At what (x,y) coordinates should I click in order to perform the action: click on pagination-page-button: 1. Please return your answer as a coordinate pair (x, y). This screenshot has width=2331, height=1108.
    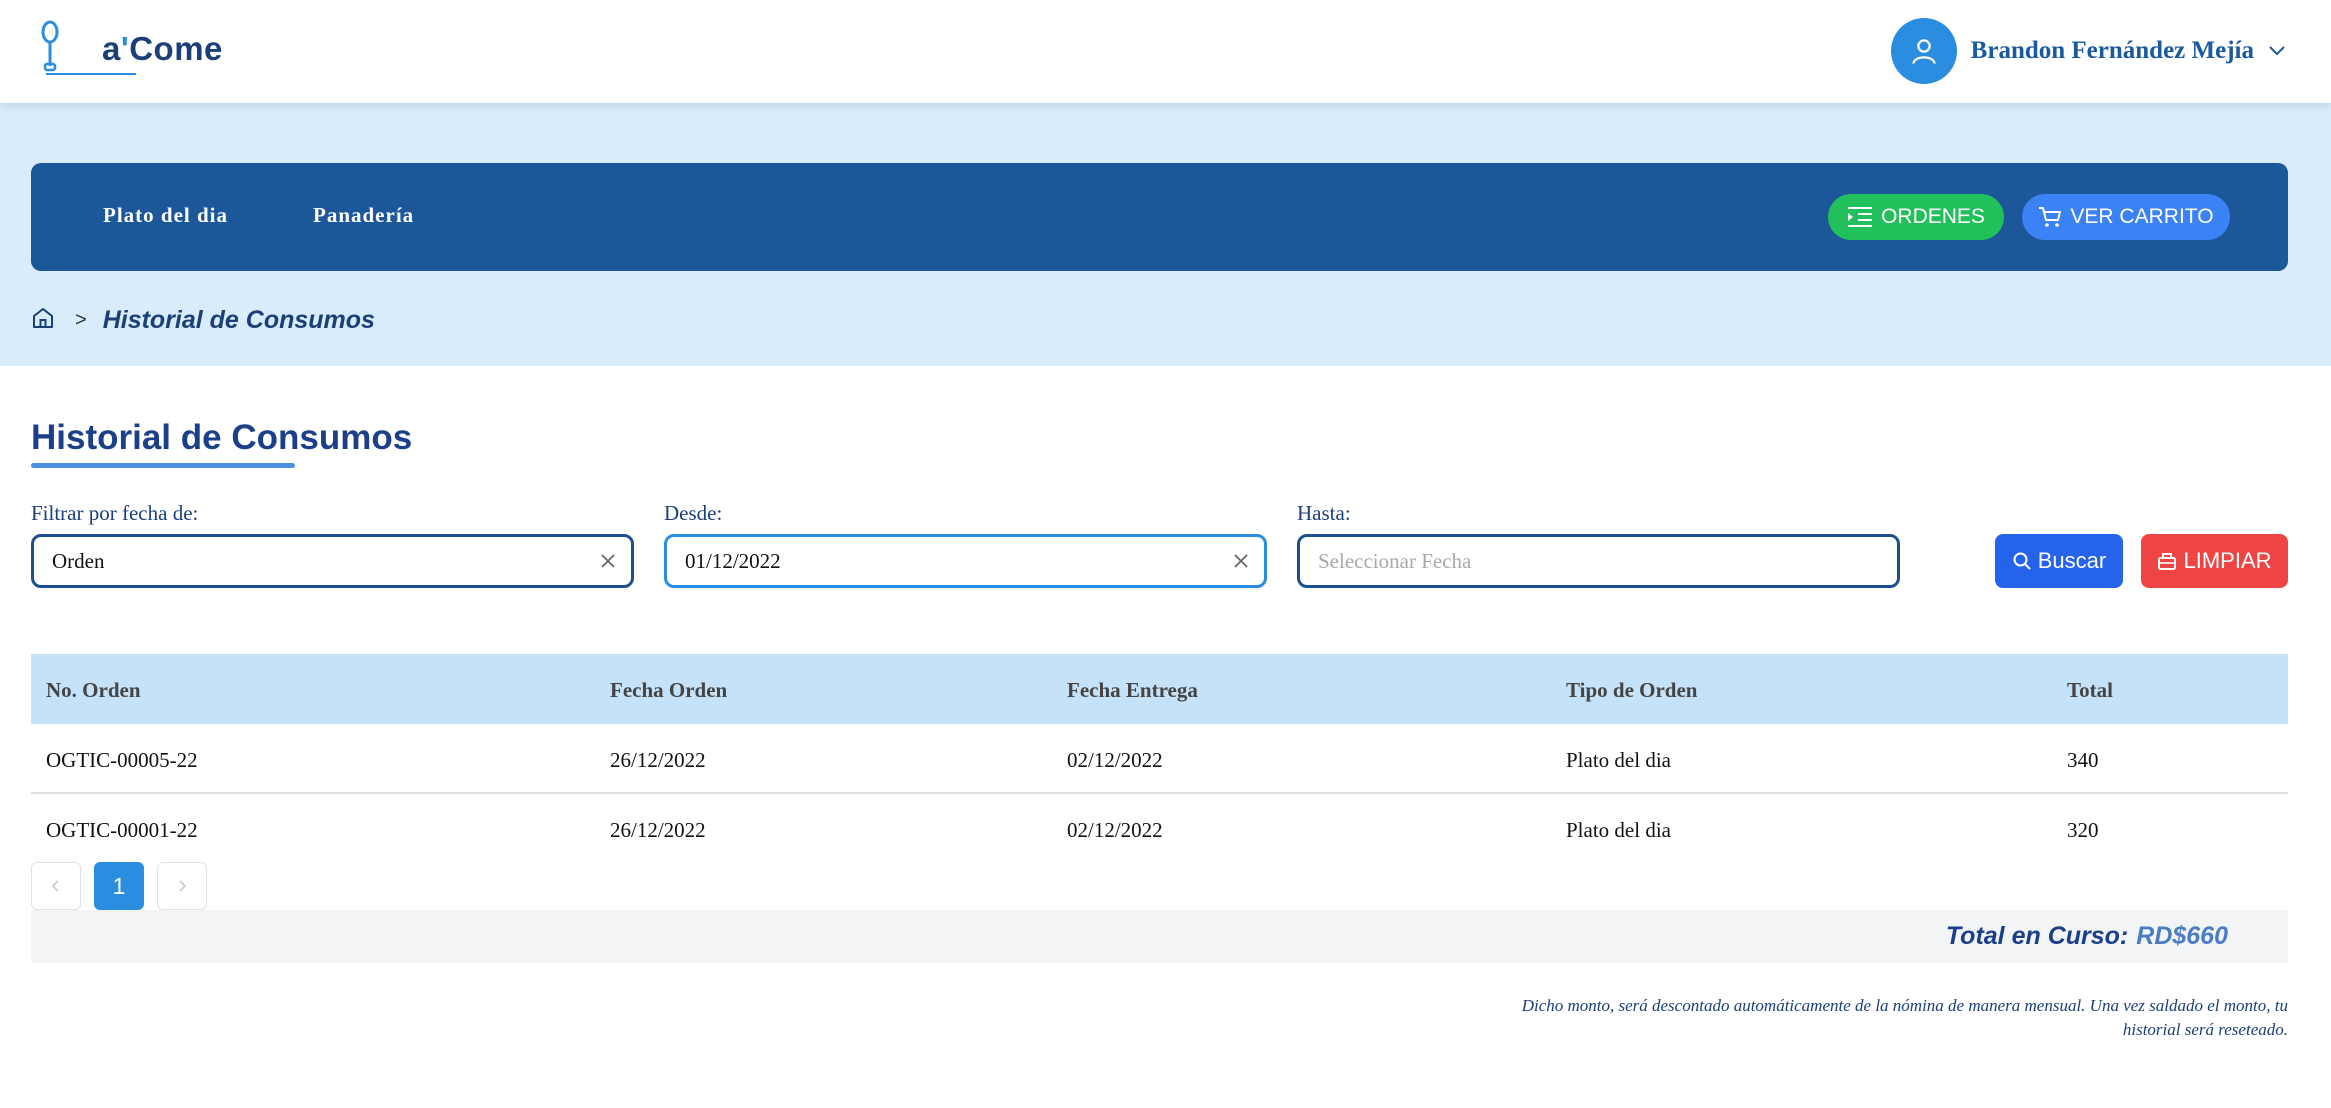
    Looking at the image, I should click on (119, 886).